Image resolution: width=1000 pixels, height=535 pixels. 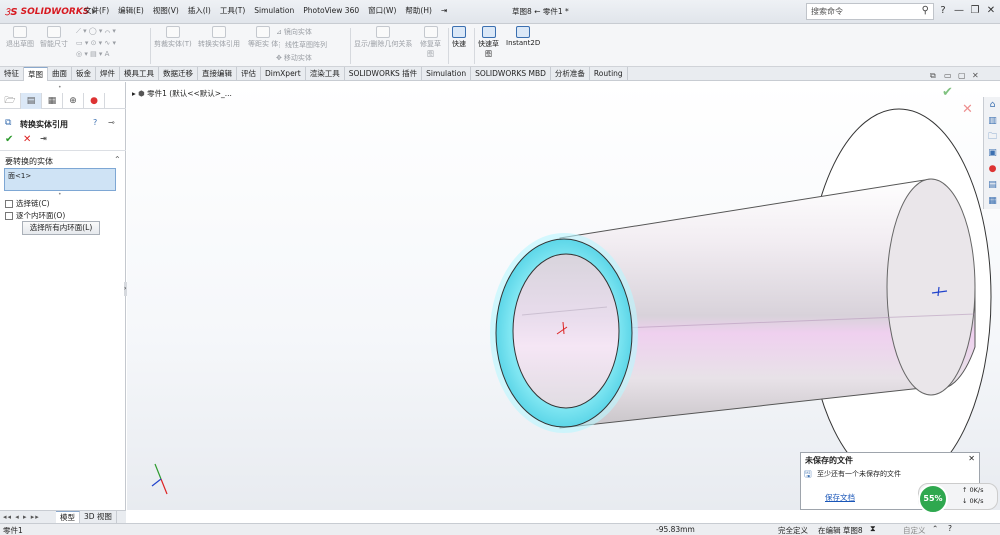 What do you see at coordinates (511, 74) in the screenshot?
I see `tab-mbd: SOLIDWORKS MBD` at bounding box center [511, 74].